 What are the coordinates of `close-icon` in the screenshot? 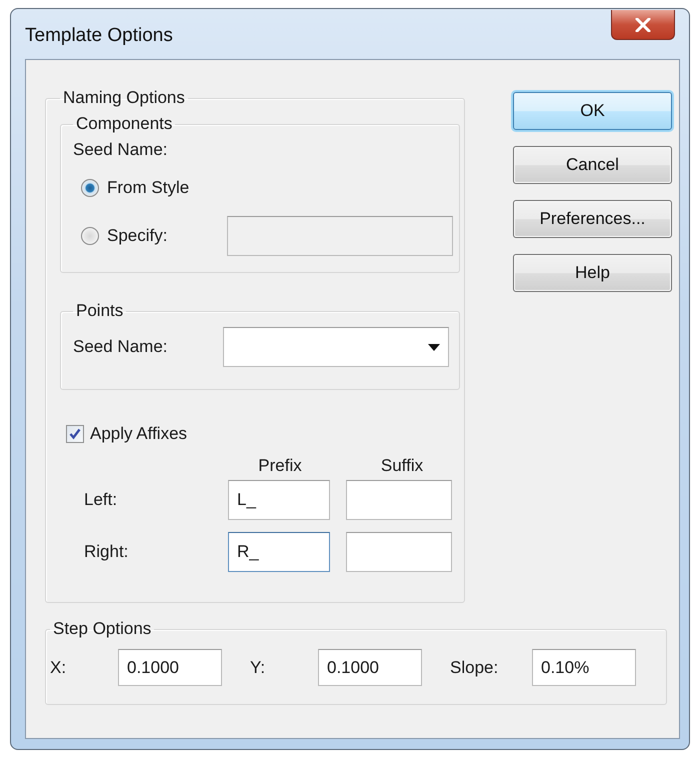 It's located at (643, 25).